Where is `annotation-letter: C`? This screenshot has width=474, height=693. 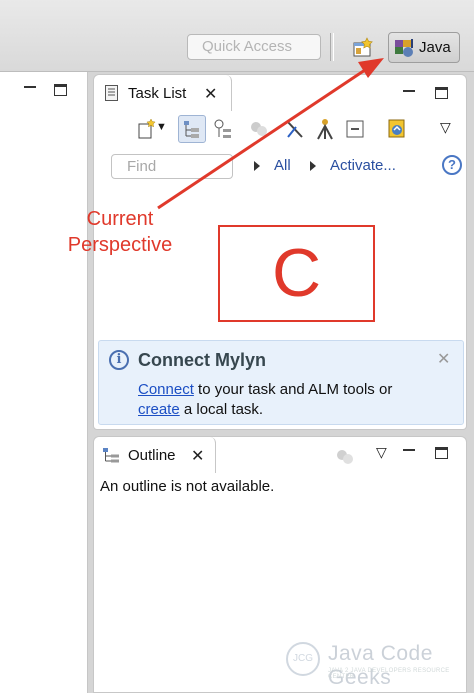 annotation-letter: C is located at coordinates (296, 273).